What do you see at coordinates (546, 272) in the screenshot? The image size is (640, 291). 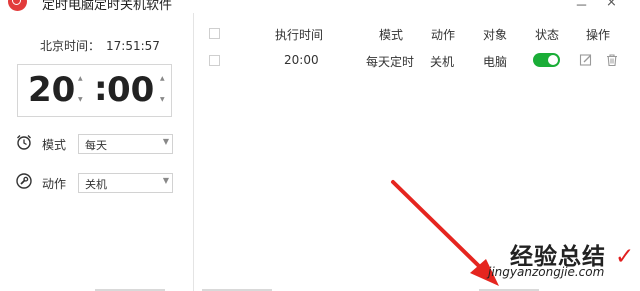 I see `watermark-url: jingyanzongjie.com` at bounding box center [546, 272].